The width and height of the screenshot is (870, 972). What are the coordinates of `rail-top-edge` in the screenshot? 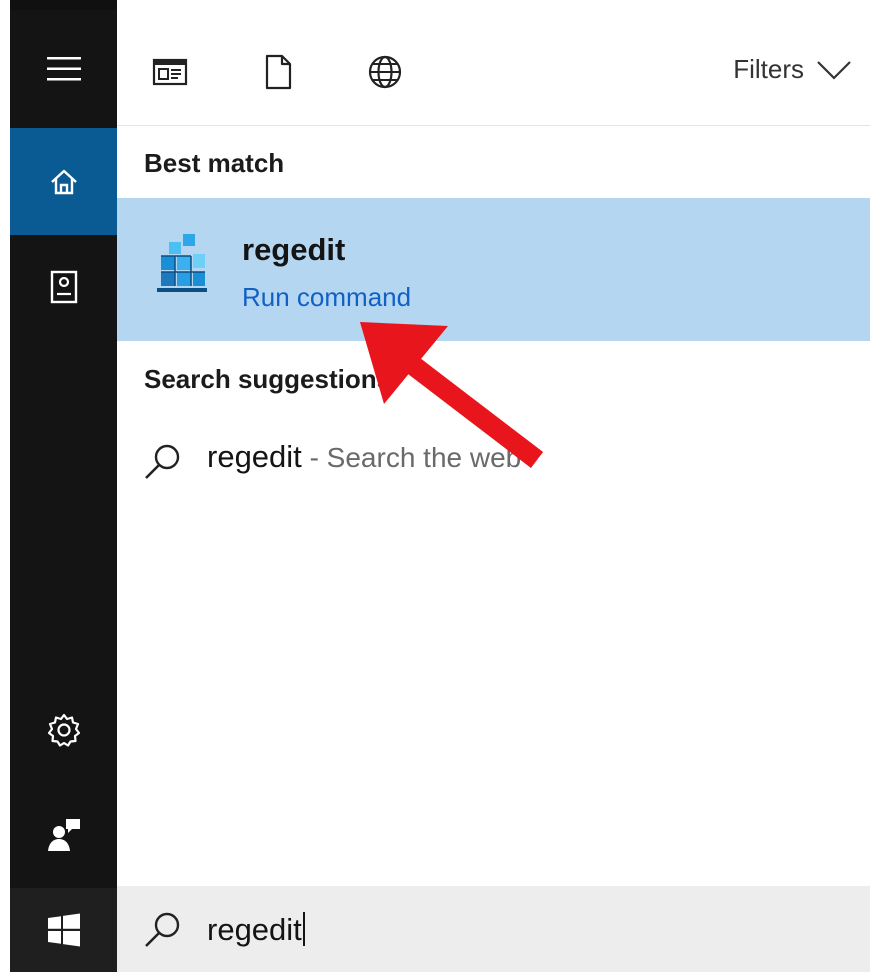 It's located at (63, 5).